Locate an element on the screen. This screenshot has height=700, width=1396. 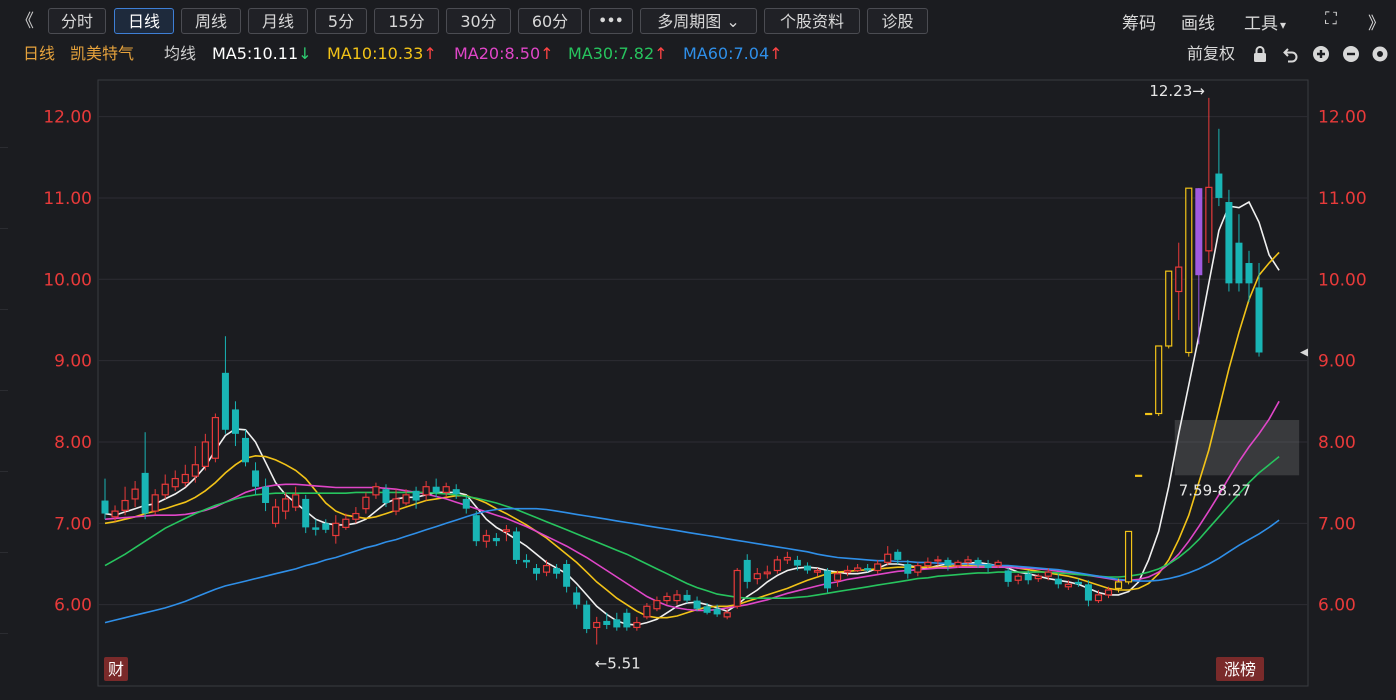
y-tick-label: 7.00 is located at coordinates (1337, 524).